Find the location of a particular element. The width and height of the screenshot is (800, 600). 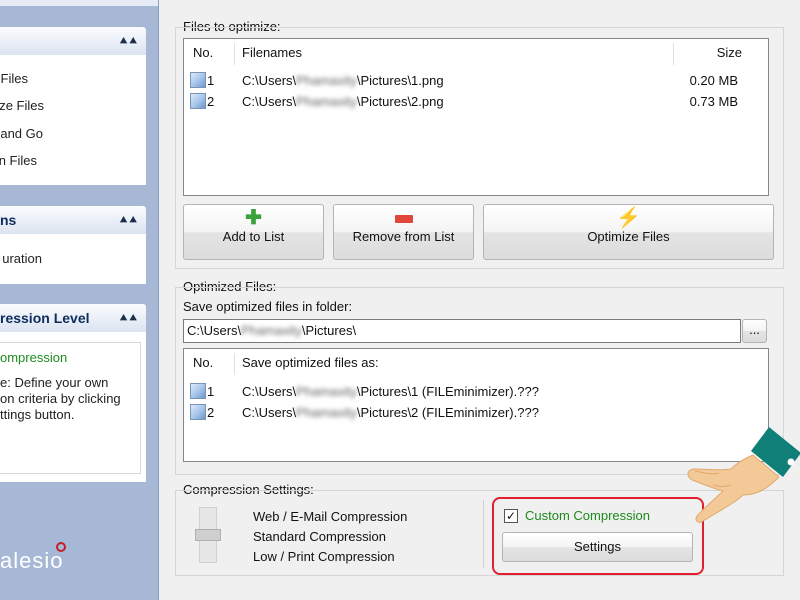

sidebar-item-label: ze Files is located at coordinates (22, 105).